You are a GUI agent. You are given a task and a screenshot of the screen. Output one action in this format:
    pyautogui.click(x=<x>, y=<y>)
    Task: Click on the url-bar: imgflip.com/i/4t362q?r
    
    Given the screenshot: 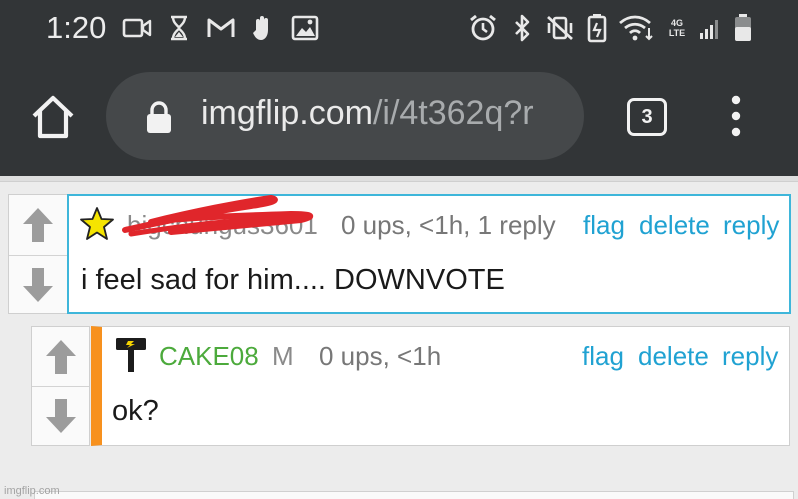 What is the action you would take?
    pyautogui.click(x=345, y=116)
    